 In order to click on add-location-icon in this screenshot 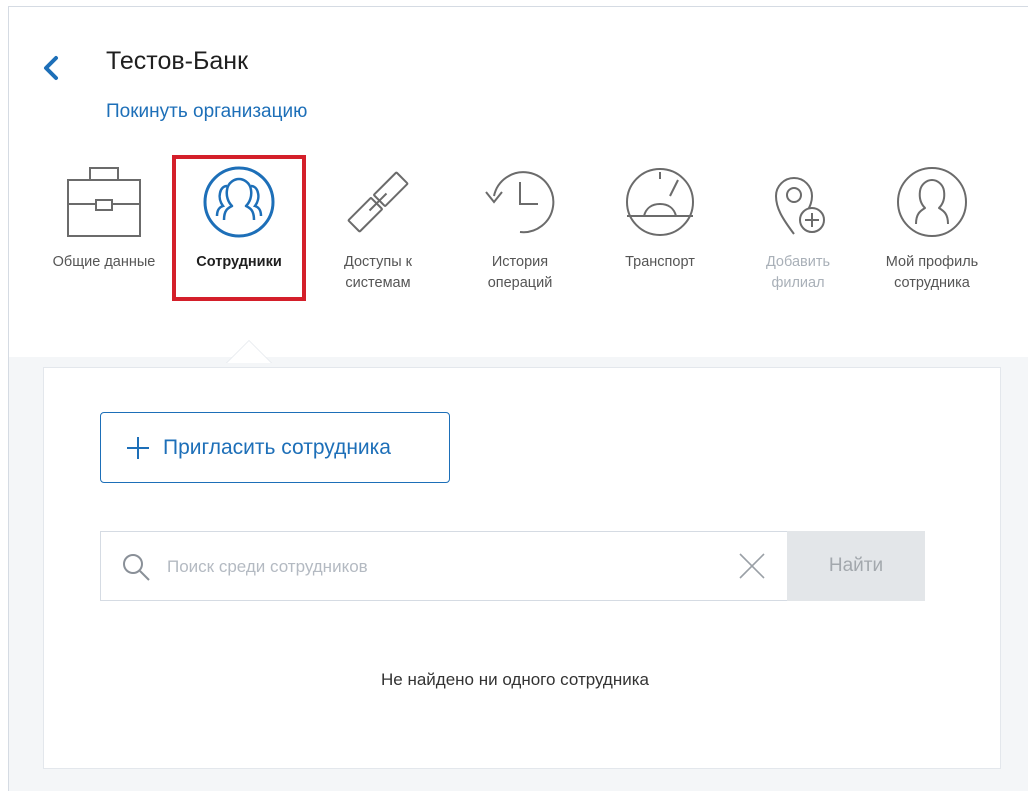, I will do `click(799, 206)`.